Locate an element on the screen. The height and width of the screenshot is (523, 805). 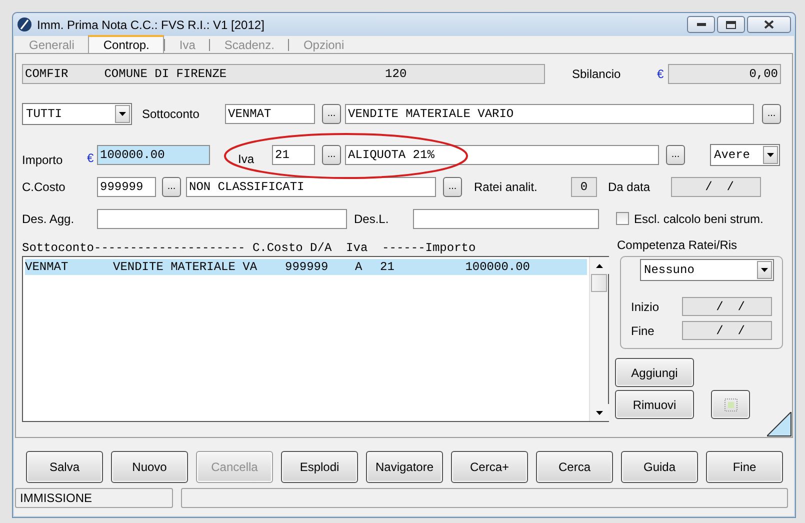
minimize-icon is located at coordinates (701, 24).